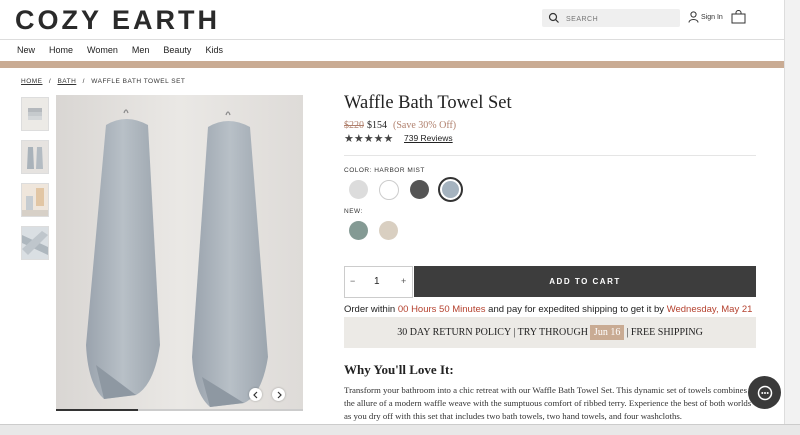 This screenshot has height=435, width=800. Describe the element at coordinates (117, 20) in the screenshot. I see `logo: COZY EARTH` at that location.